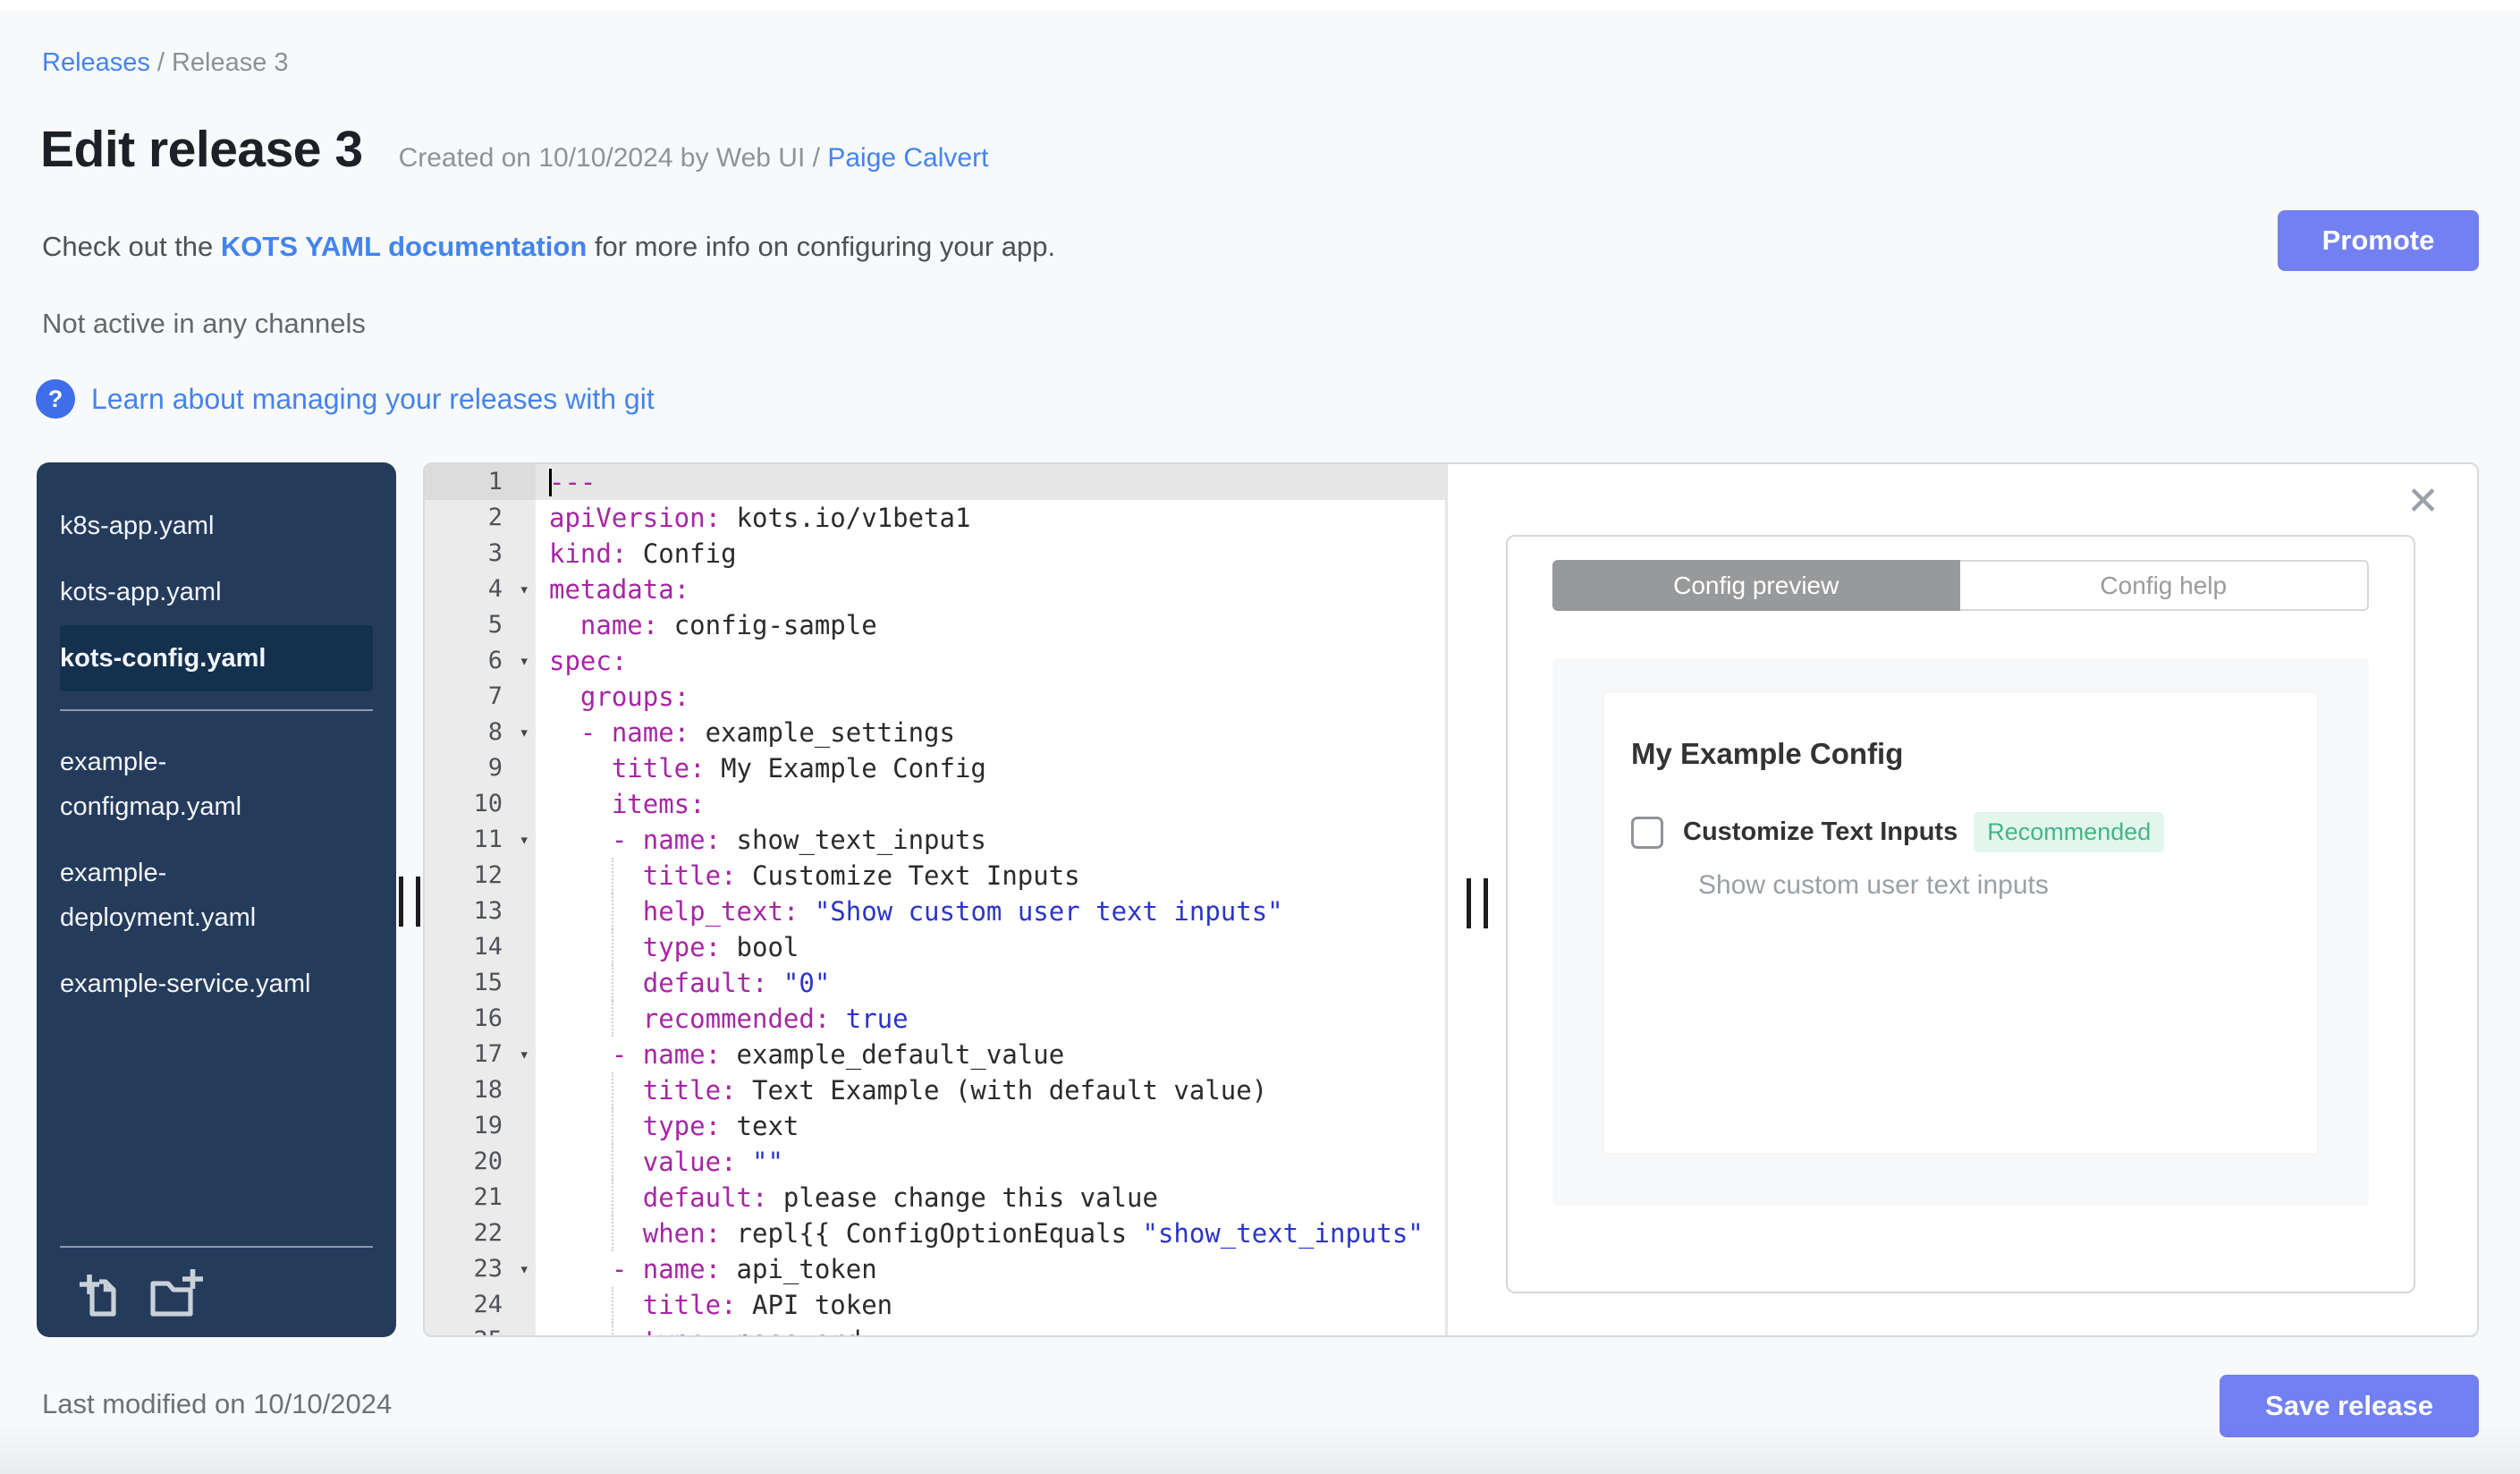 This screenshot has height=1474, width=2520. I want to click on add-file-icon, so click(100, 1293).